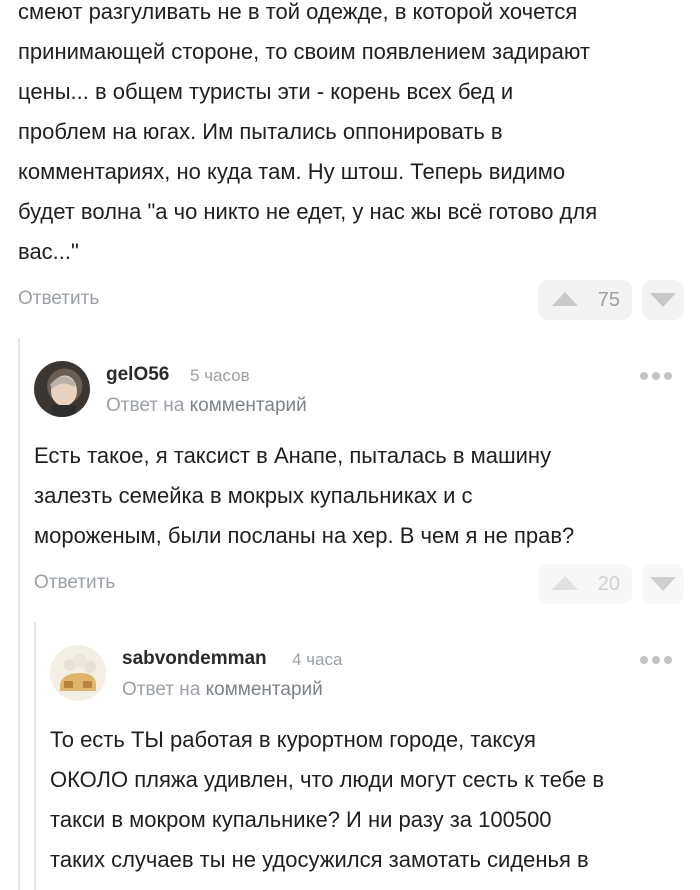 This screenshot has height=890, width=700. I want to click on upvote-button: 75, so click(585, 300).